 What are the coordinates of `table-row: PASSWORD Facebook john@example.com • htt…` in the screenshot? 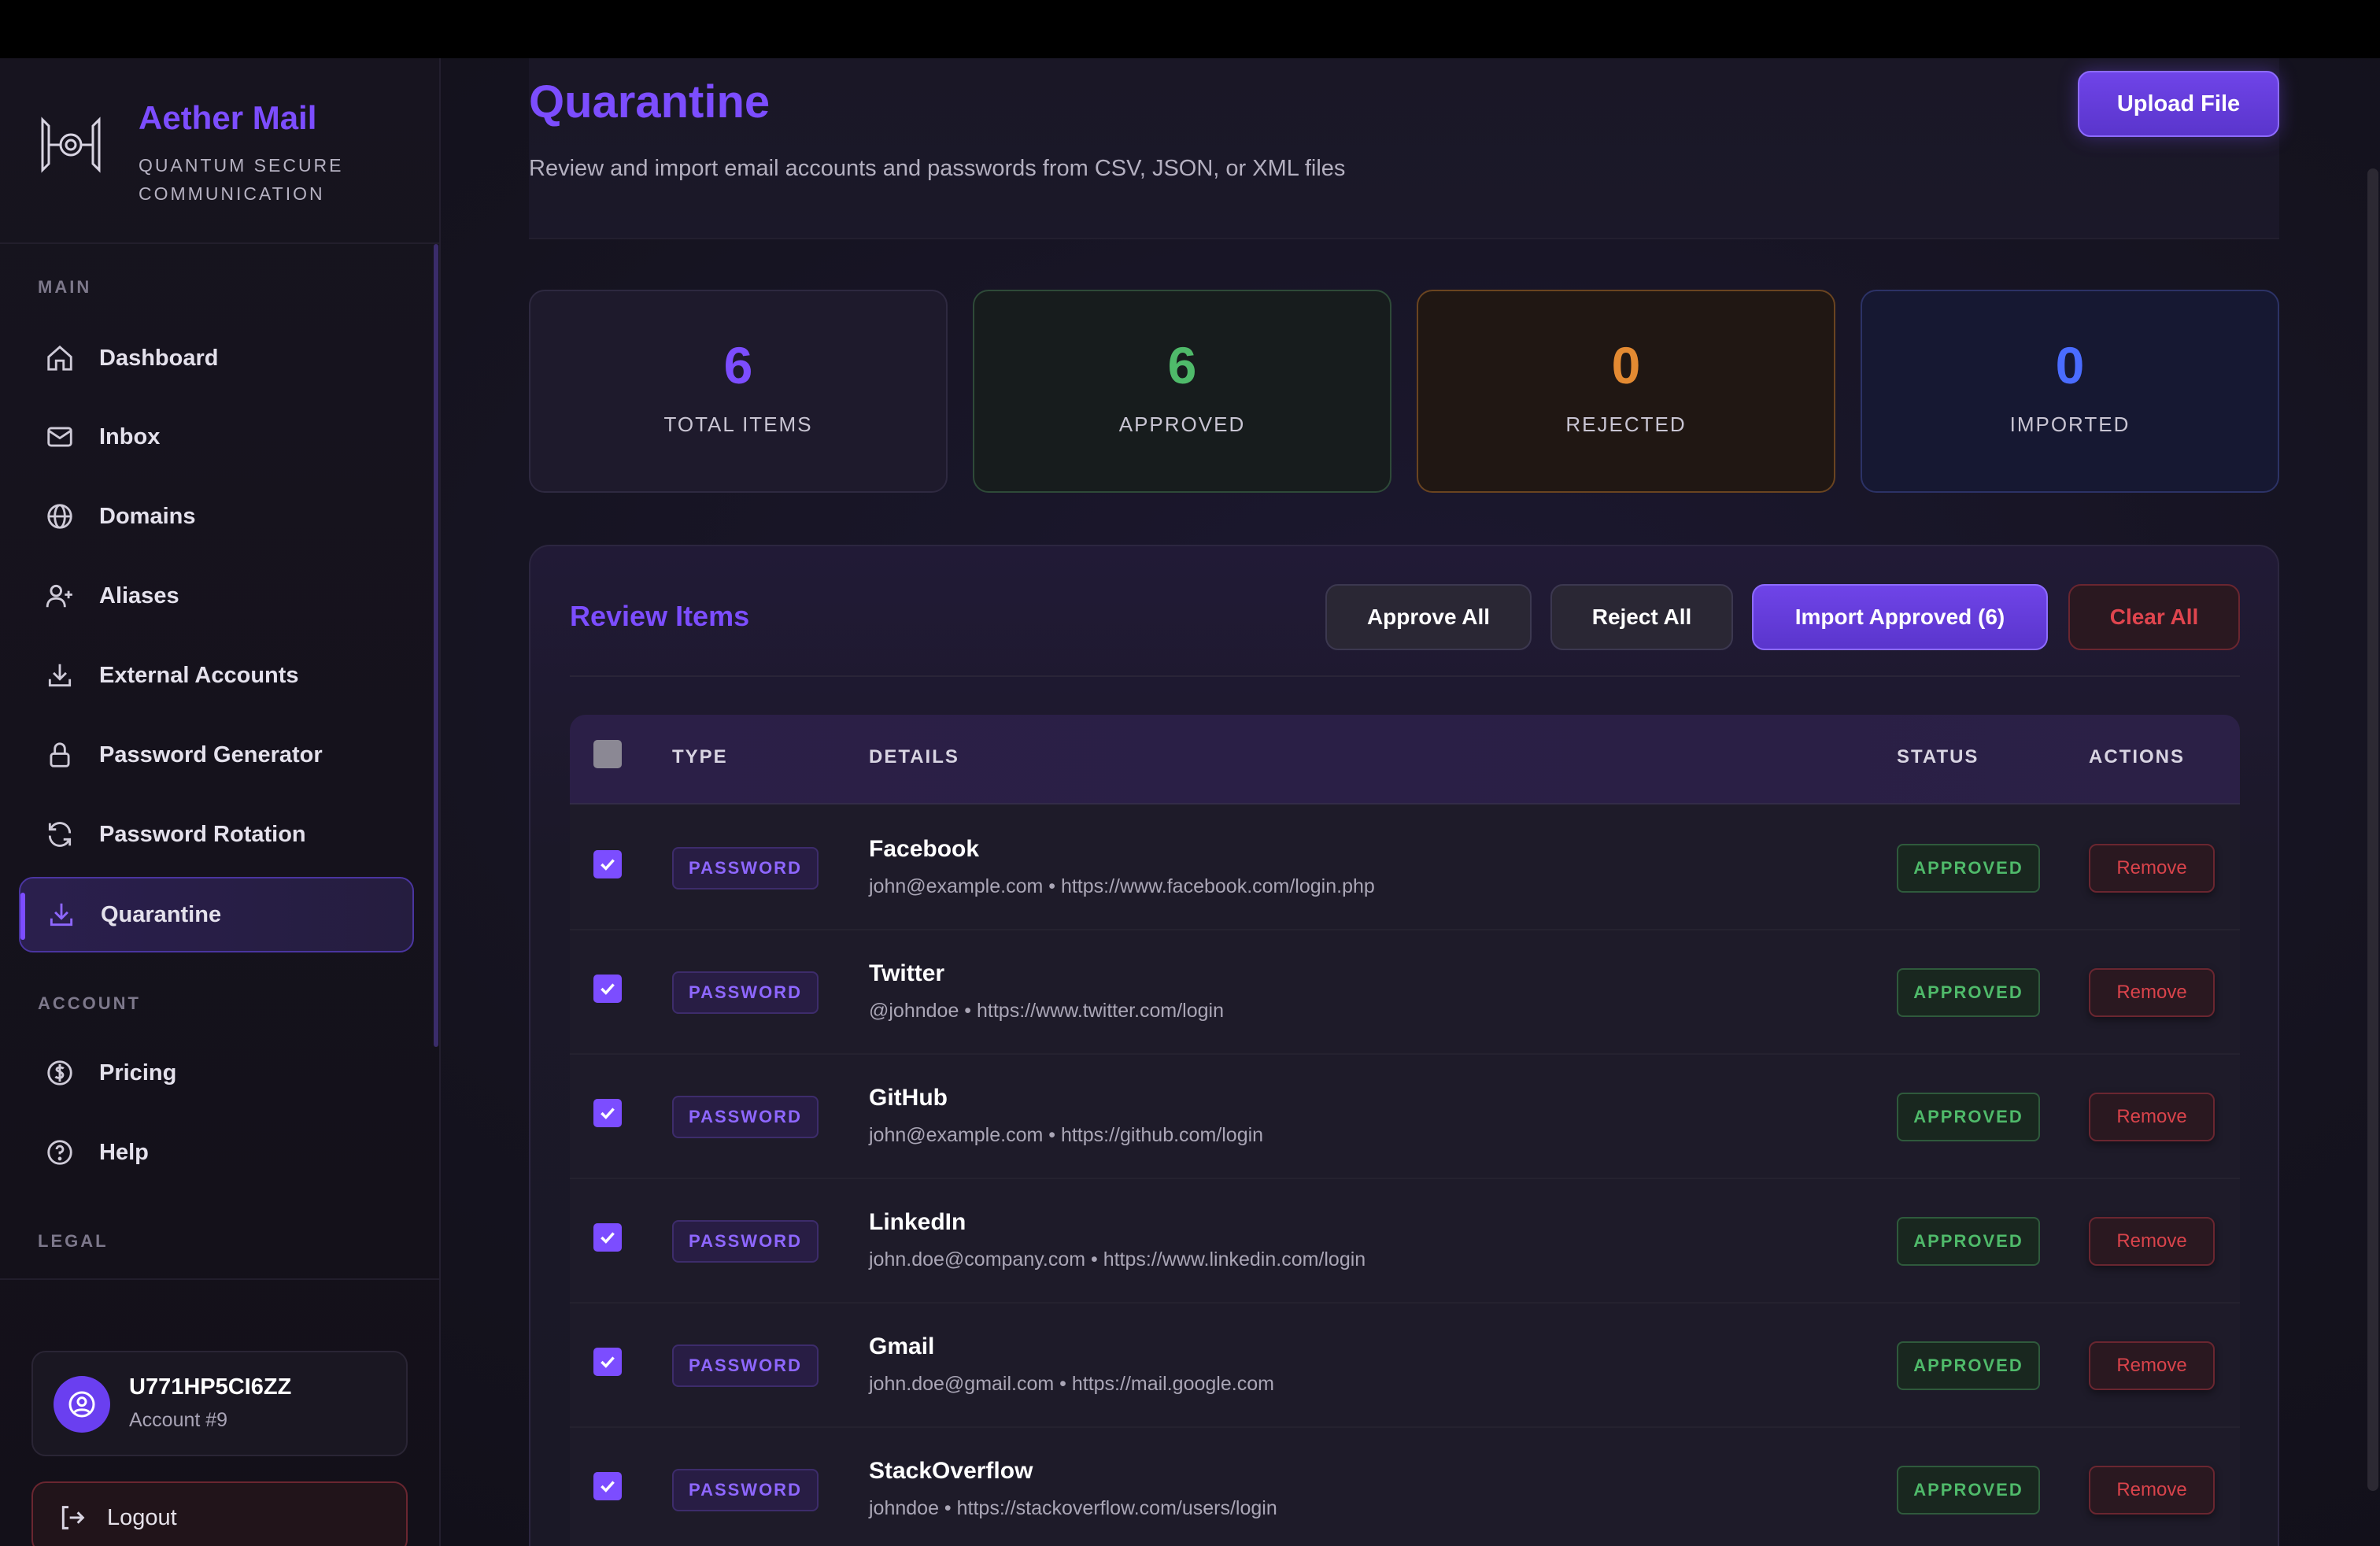 It's located at (1405, 868).